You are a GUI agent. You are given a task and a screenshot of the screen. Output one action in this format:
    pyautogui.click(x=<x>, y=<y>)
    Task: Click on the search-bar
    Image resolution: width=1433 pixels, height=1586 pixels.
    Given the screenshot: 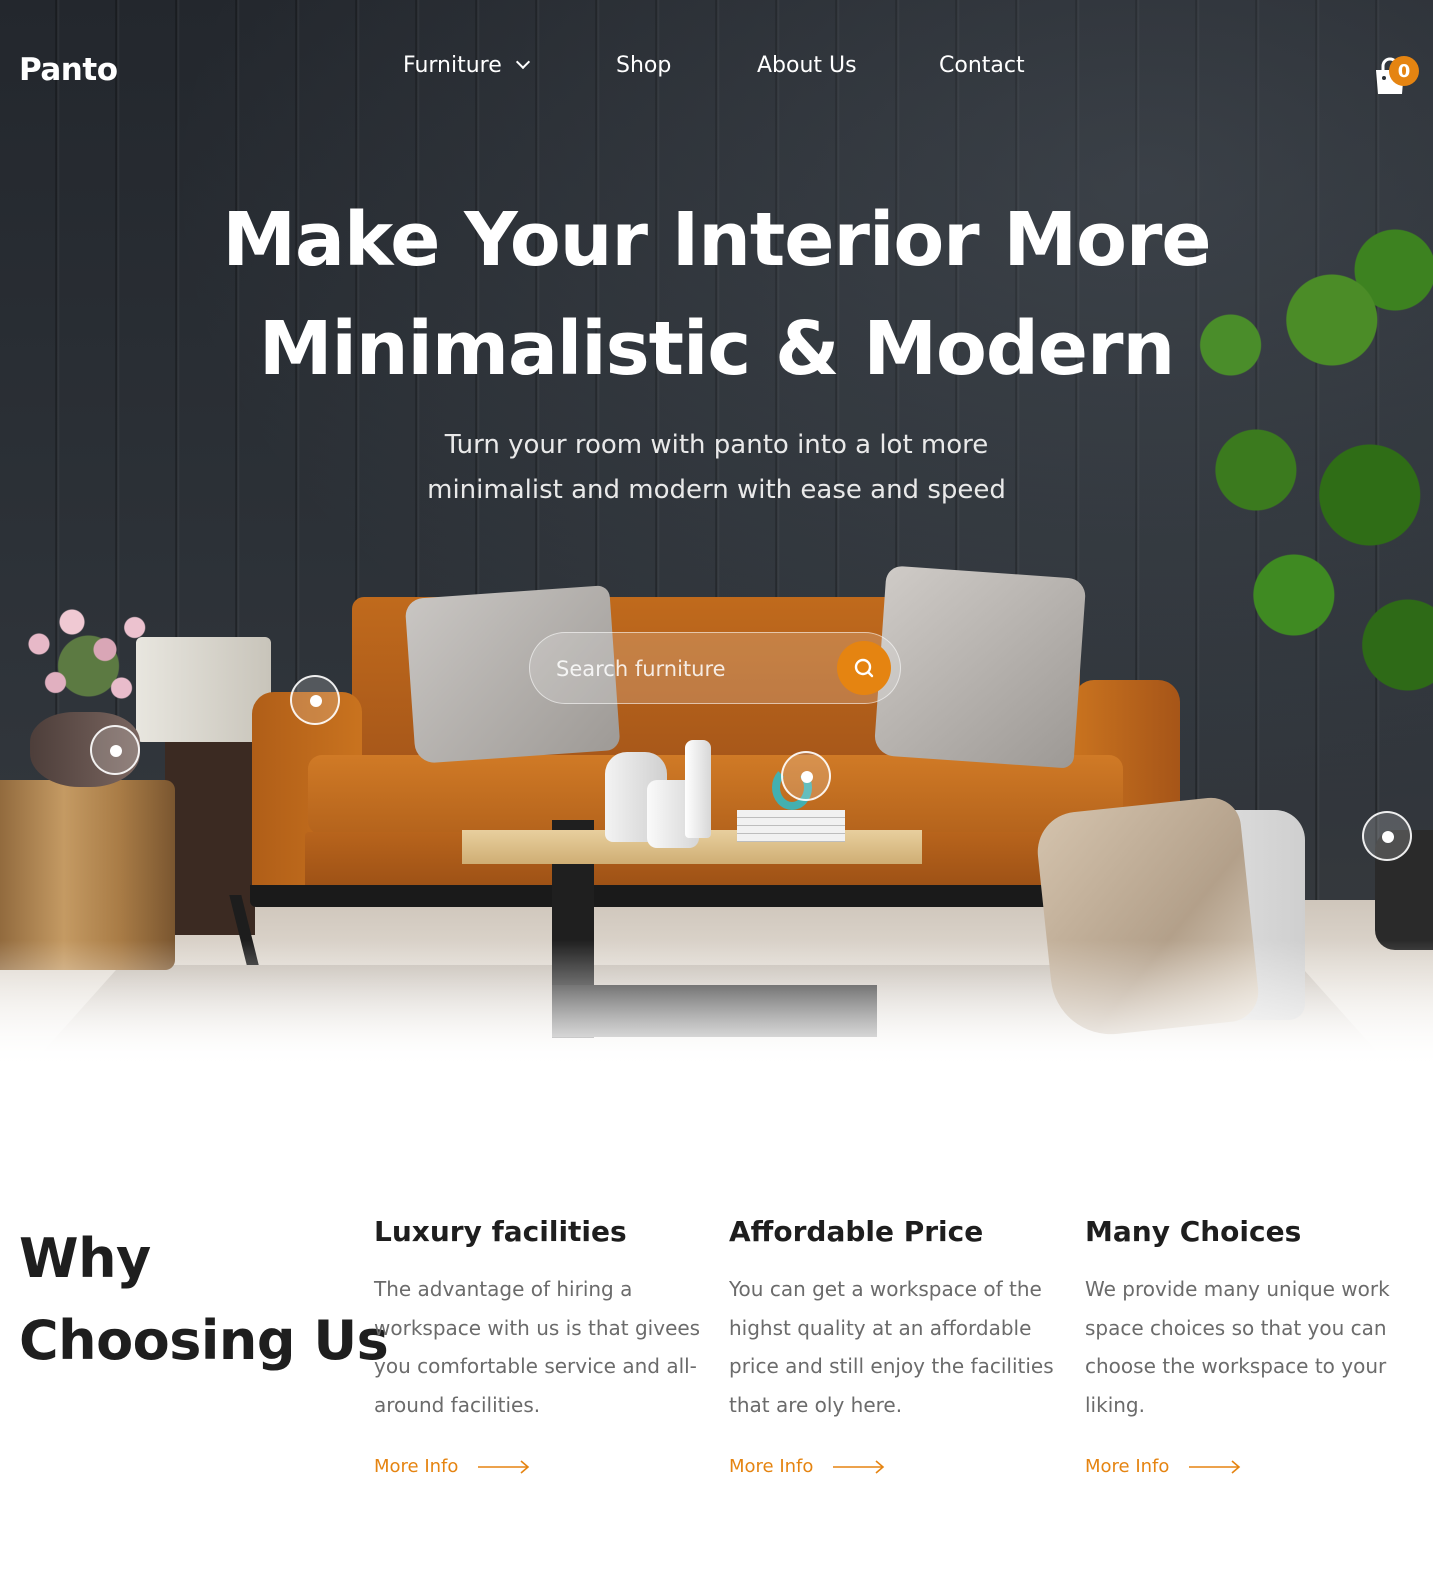 What is the action you would take?
    pyautogui.click(x=715, y=668)
    